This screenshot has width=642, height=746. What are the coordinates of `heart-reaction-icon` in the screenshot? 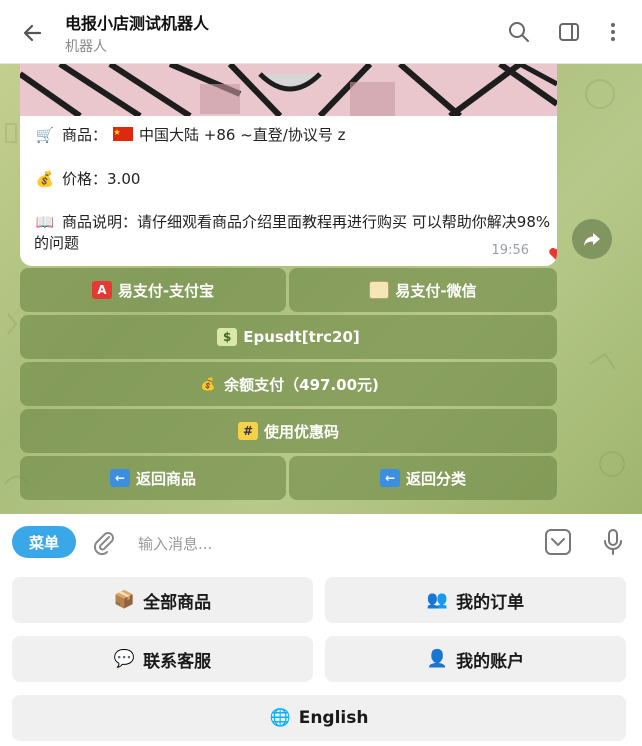 It's located at (550, 254).